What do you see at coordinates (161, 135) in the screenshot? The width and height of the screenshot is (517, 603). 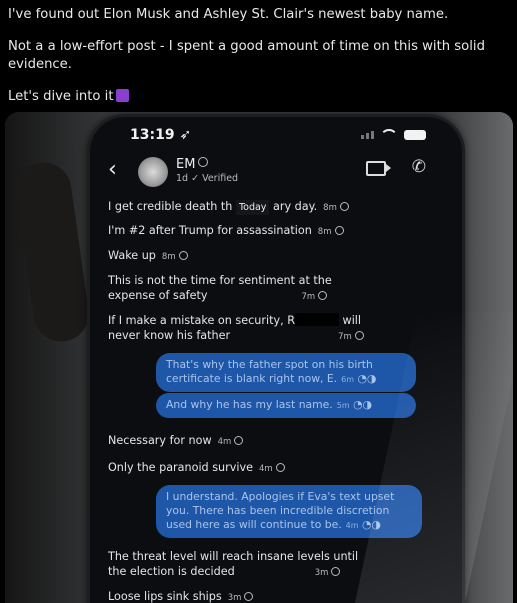 I see `status-time: 13:19 ➶` at bounding box center [161, 135].